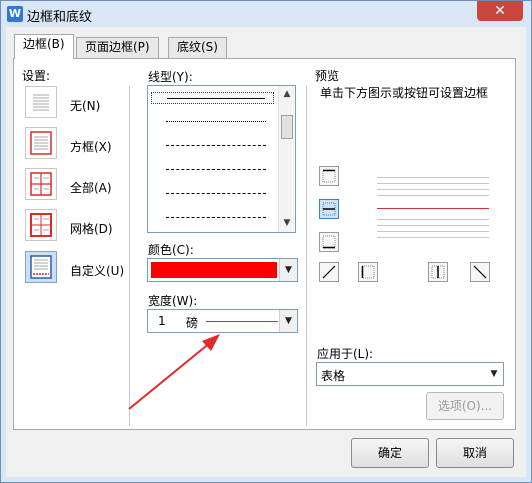  I want to click on annotation-arrow-icon, so click(174, 372).